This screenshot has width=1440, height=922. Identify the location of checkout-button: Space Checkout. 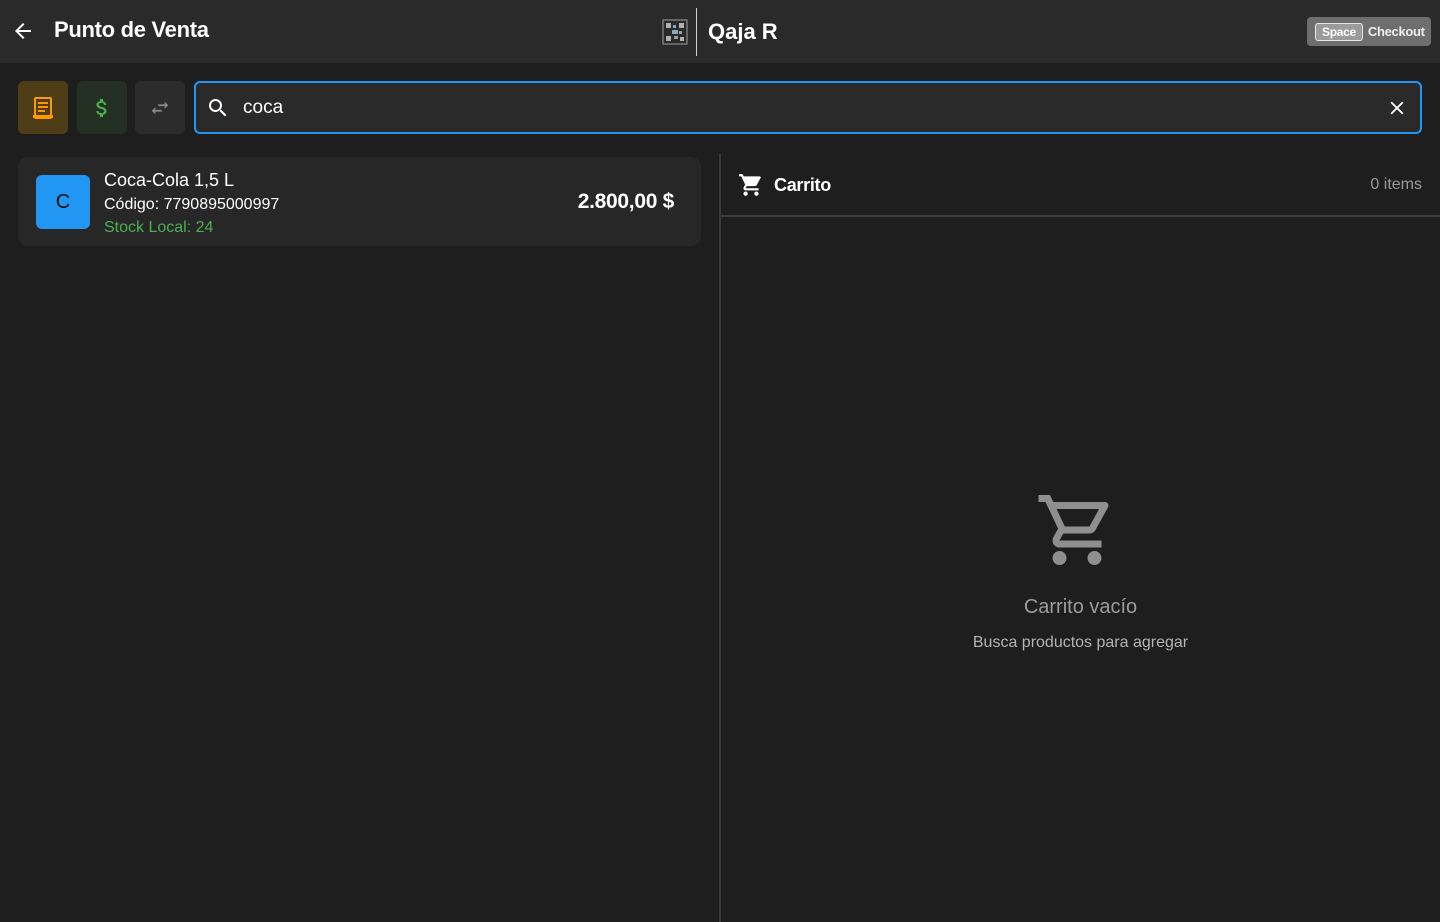
(1369, 31).